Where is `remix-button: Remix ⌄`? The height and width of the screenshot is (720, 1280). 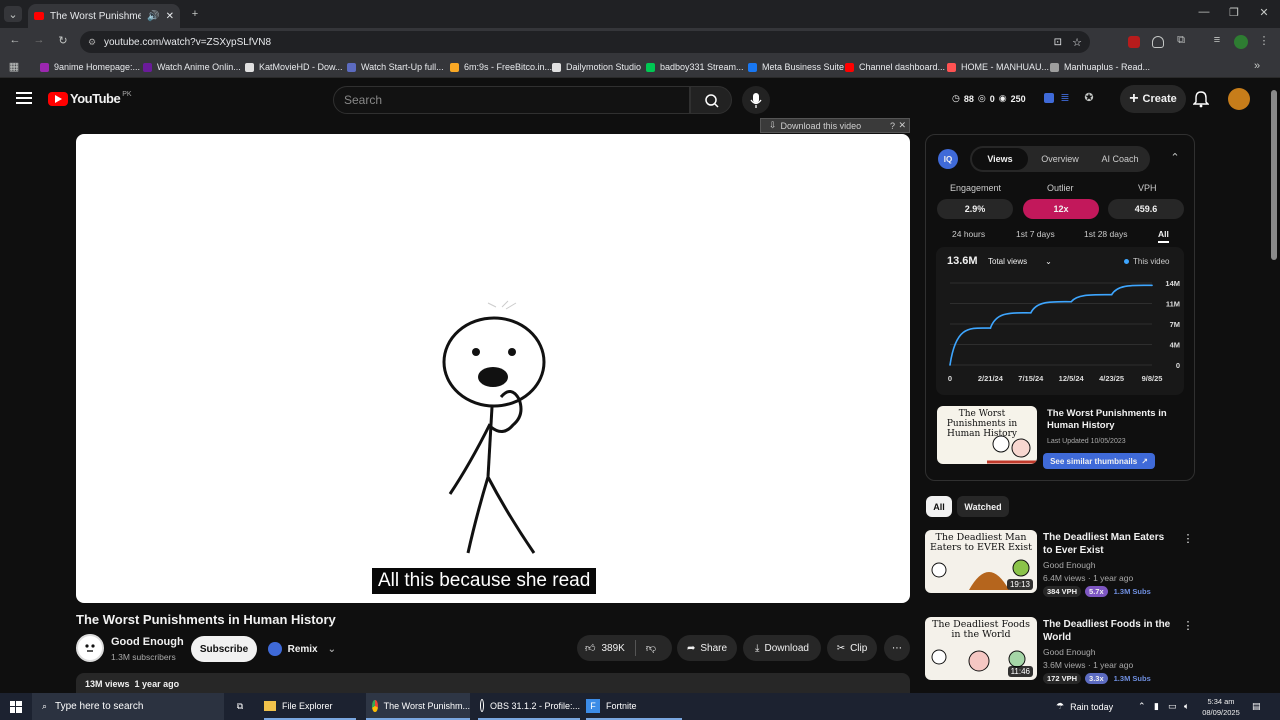
remix-button: Remix ⌄ is located at coordinates (300, 649).